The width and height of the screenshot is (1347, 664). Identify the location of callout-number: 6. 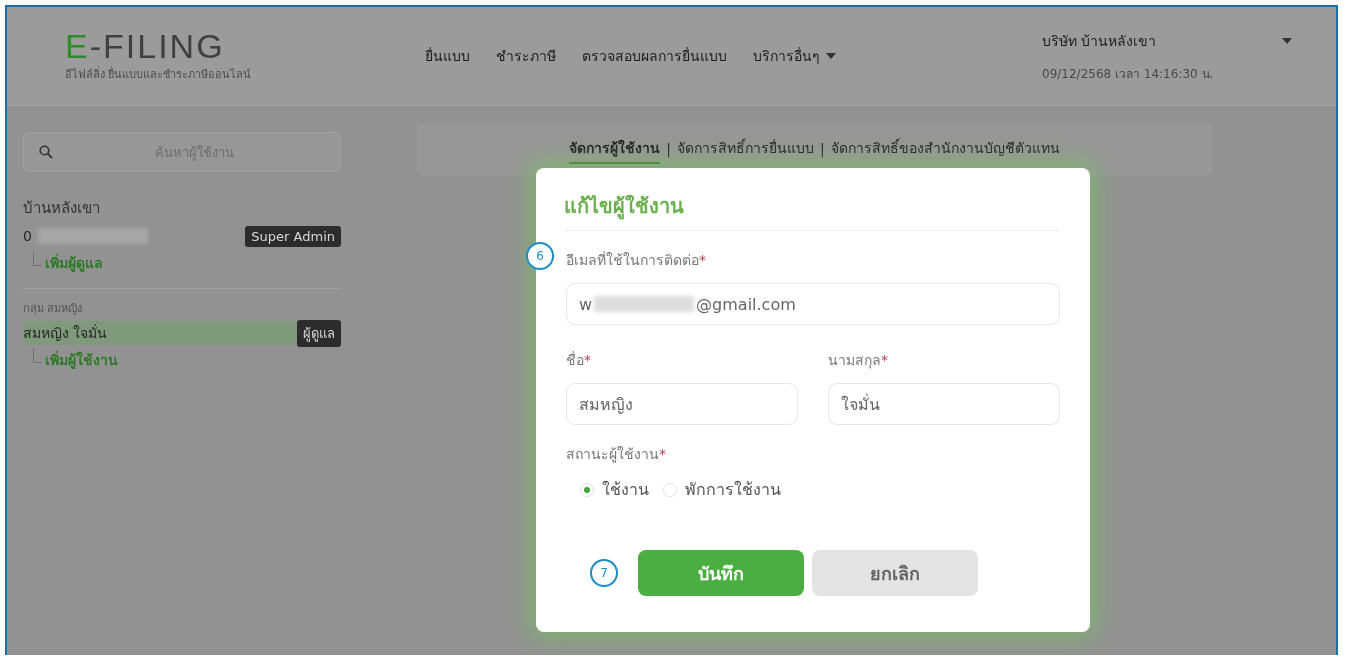
(540, 256).